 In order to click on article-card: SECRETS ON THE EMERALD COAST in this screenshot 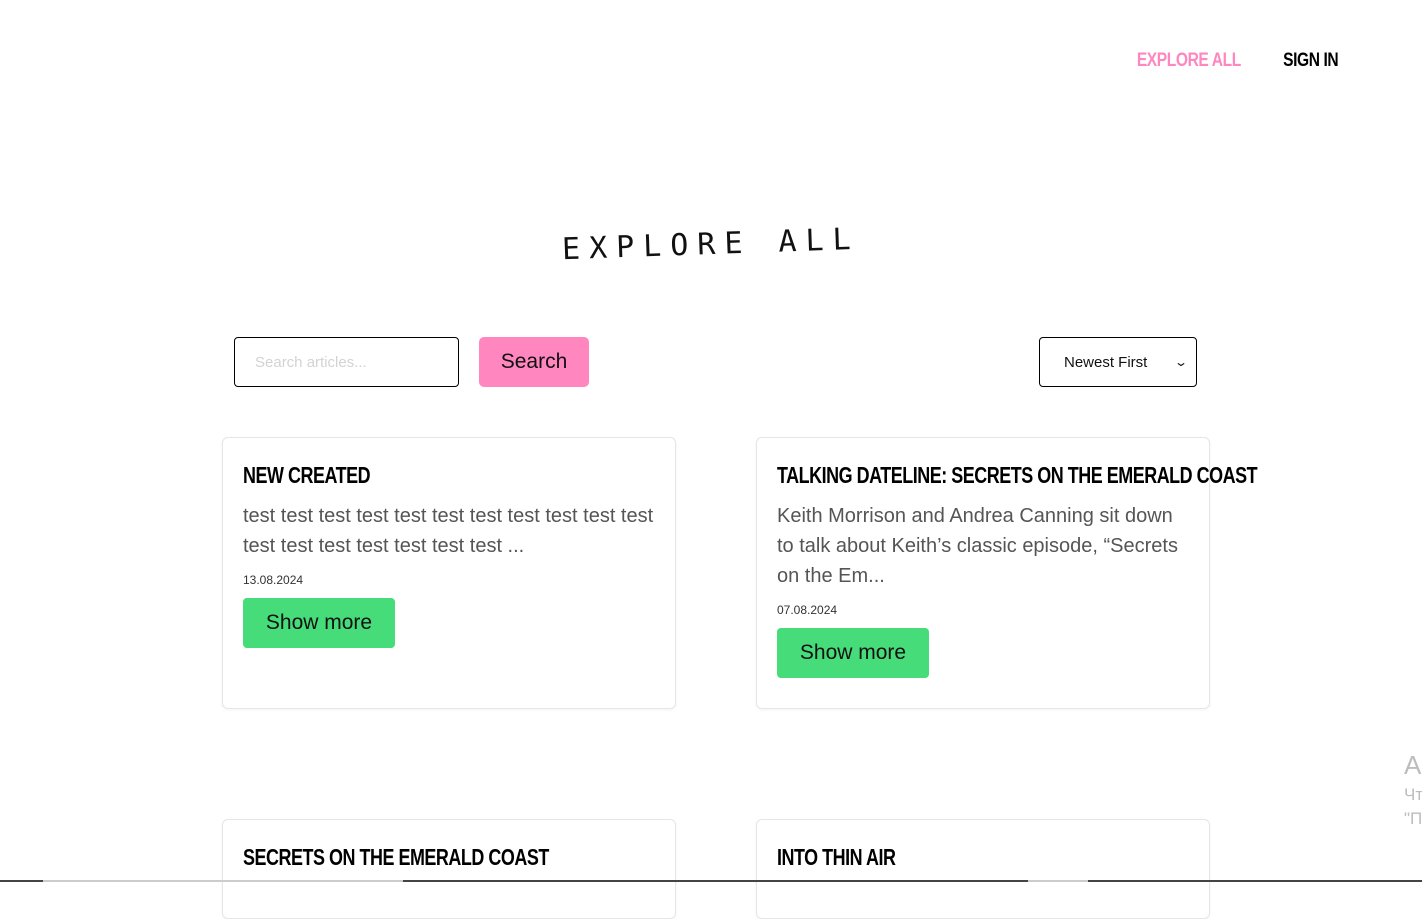, I will do `click(449, 869)`.